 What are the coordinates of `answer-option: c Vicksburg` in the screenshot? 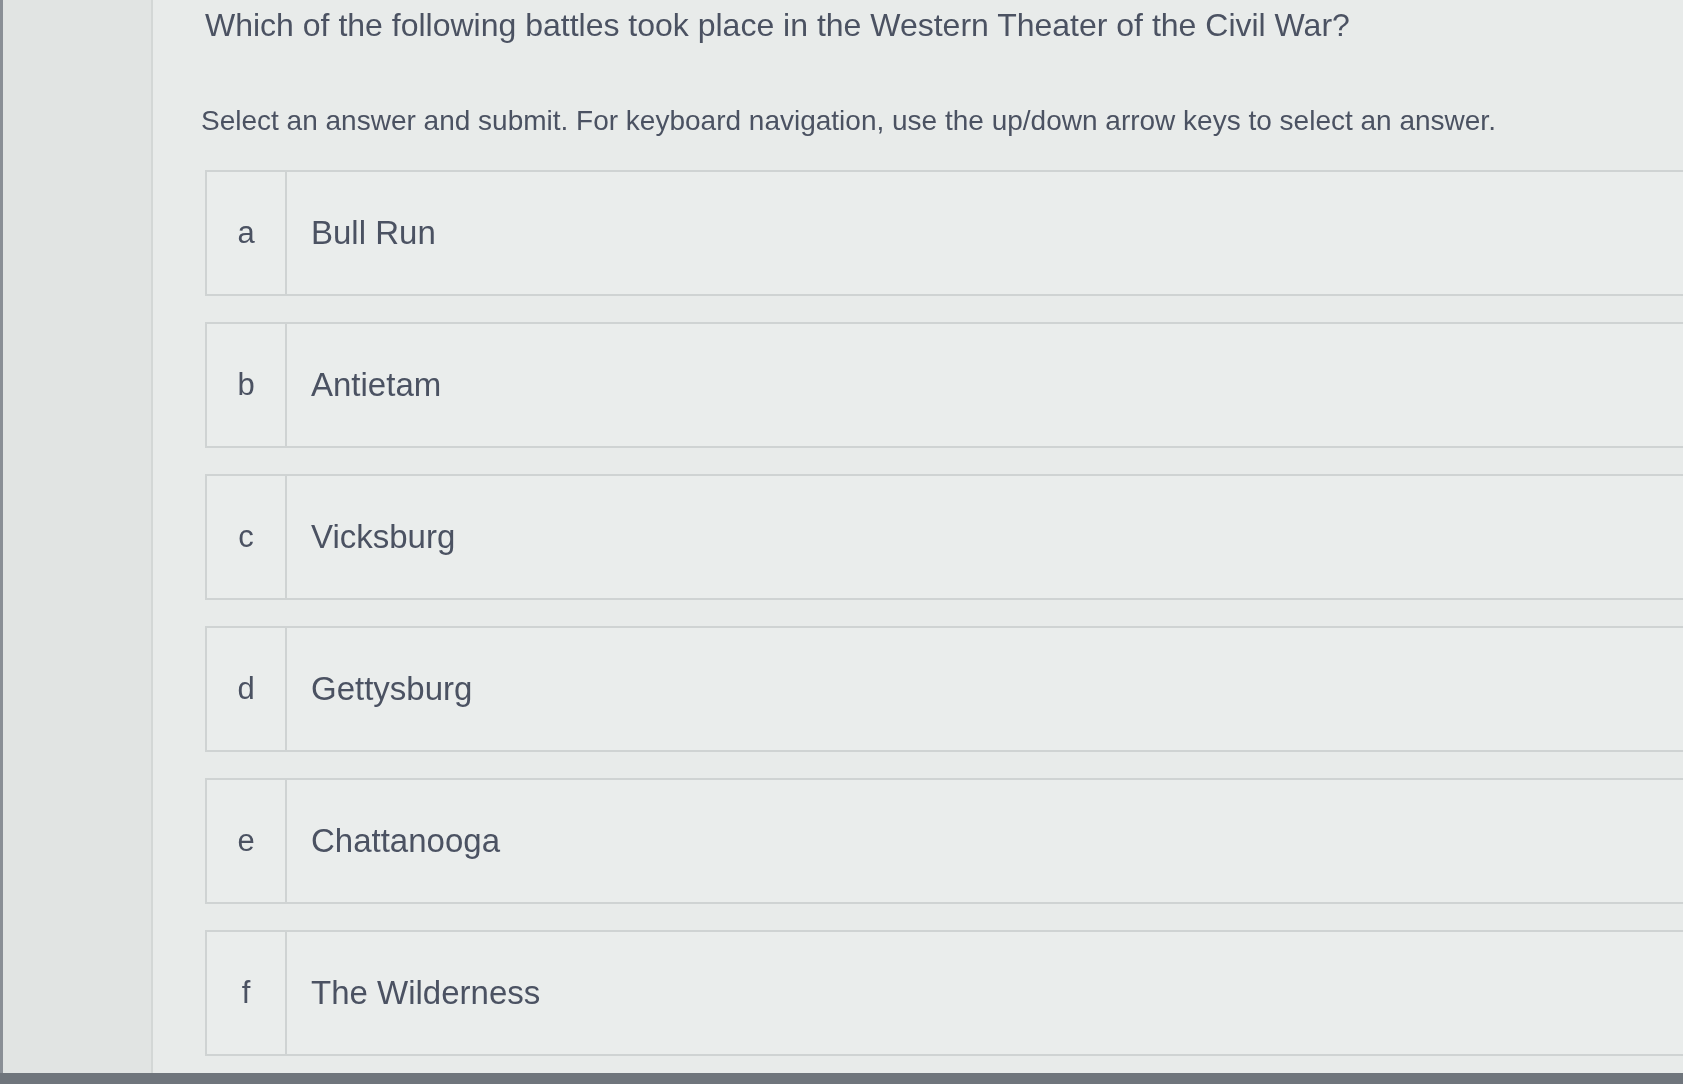 It's located at (944, 537).